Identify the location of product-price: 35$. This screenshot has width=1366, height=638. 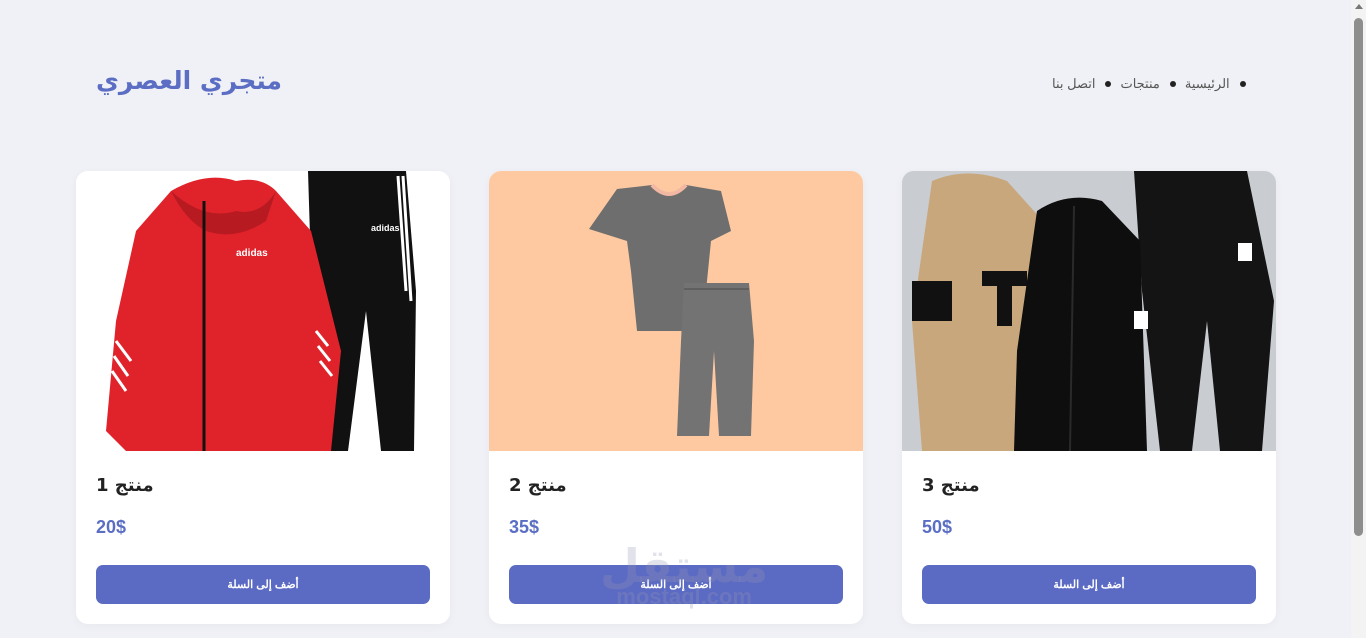
(524, 527).